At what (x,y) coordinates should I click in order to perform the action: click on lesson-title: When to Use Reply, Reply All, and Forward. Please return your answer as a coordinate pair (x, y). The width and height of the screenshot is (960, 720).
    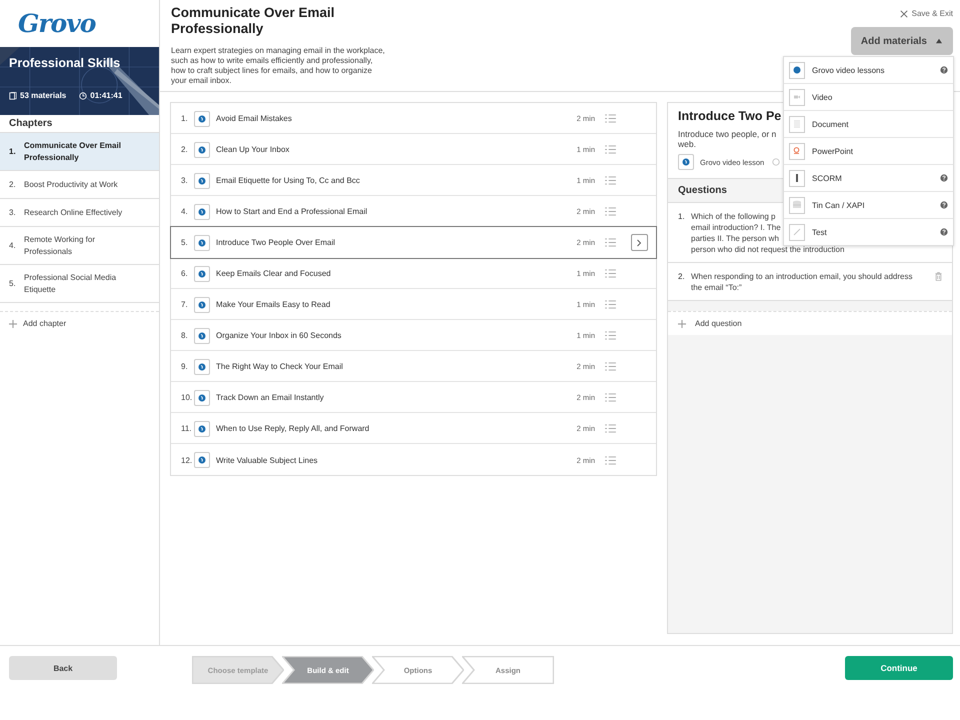
    Looking at the image, I should click on (293, 428).